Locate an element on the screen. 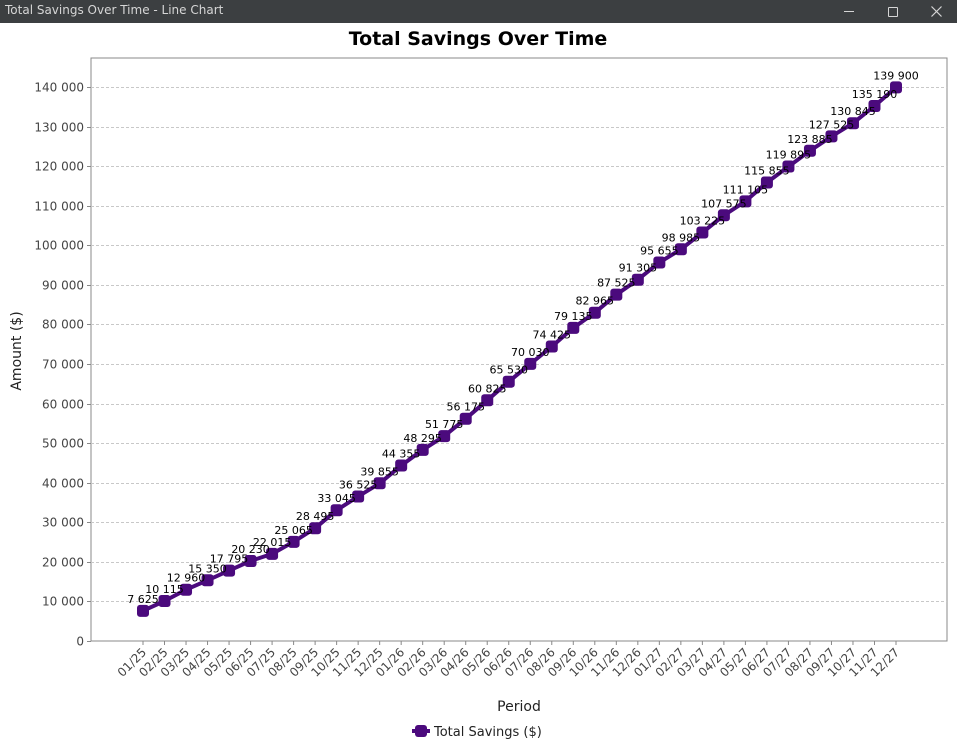 This screenshot has height=739, width=957. y-tick-label: 70 000 is located at coordinates (63, 365).